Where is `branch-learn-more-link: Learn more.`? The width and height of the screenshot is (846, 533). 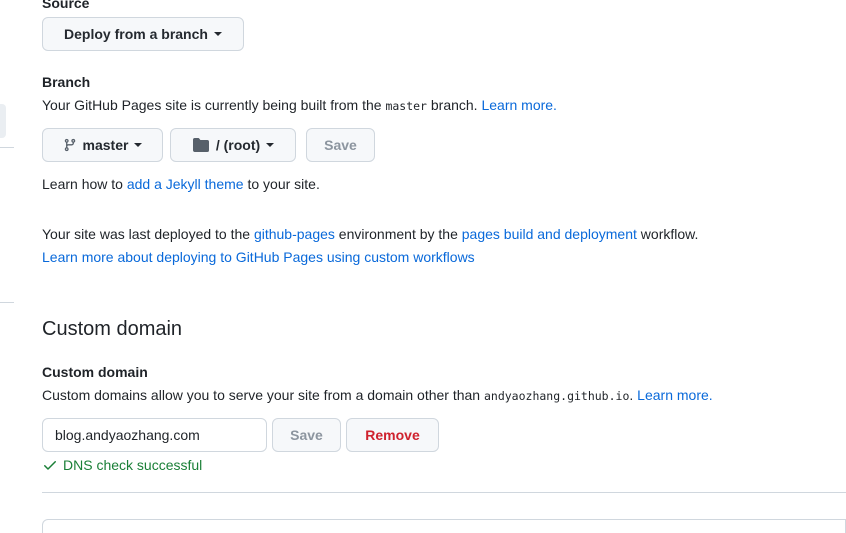
branch-learn-more-link: Learn more. is located at coordinates (518, 105).